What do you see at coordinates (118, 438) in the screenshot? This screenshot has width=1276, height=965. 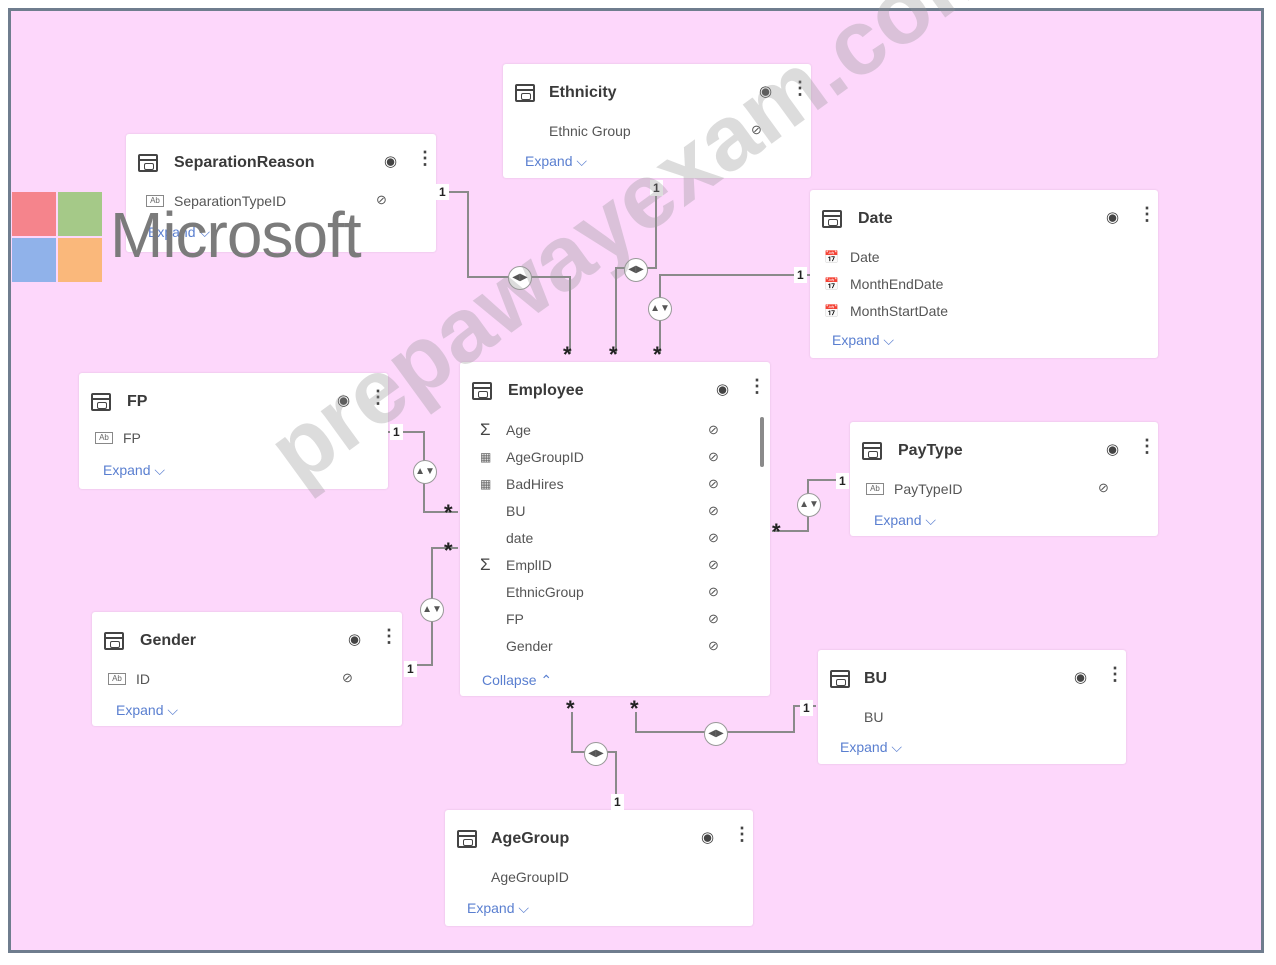 I see `field-row: Ab FP` at bounding box center [118, 438].